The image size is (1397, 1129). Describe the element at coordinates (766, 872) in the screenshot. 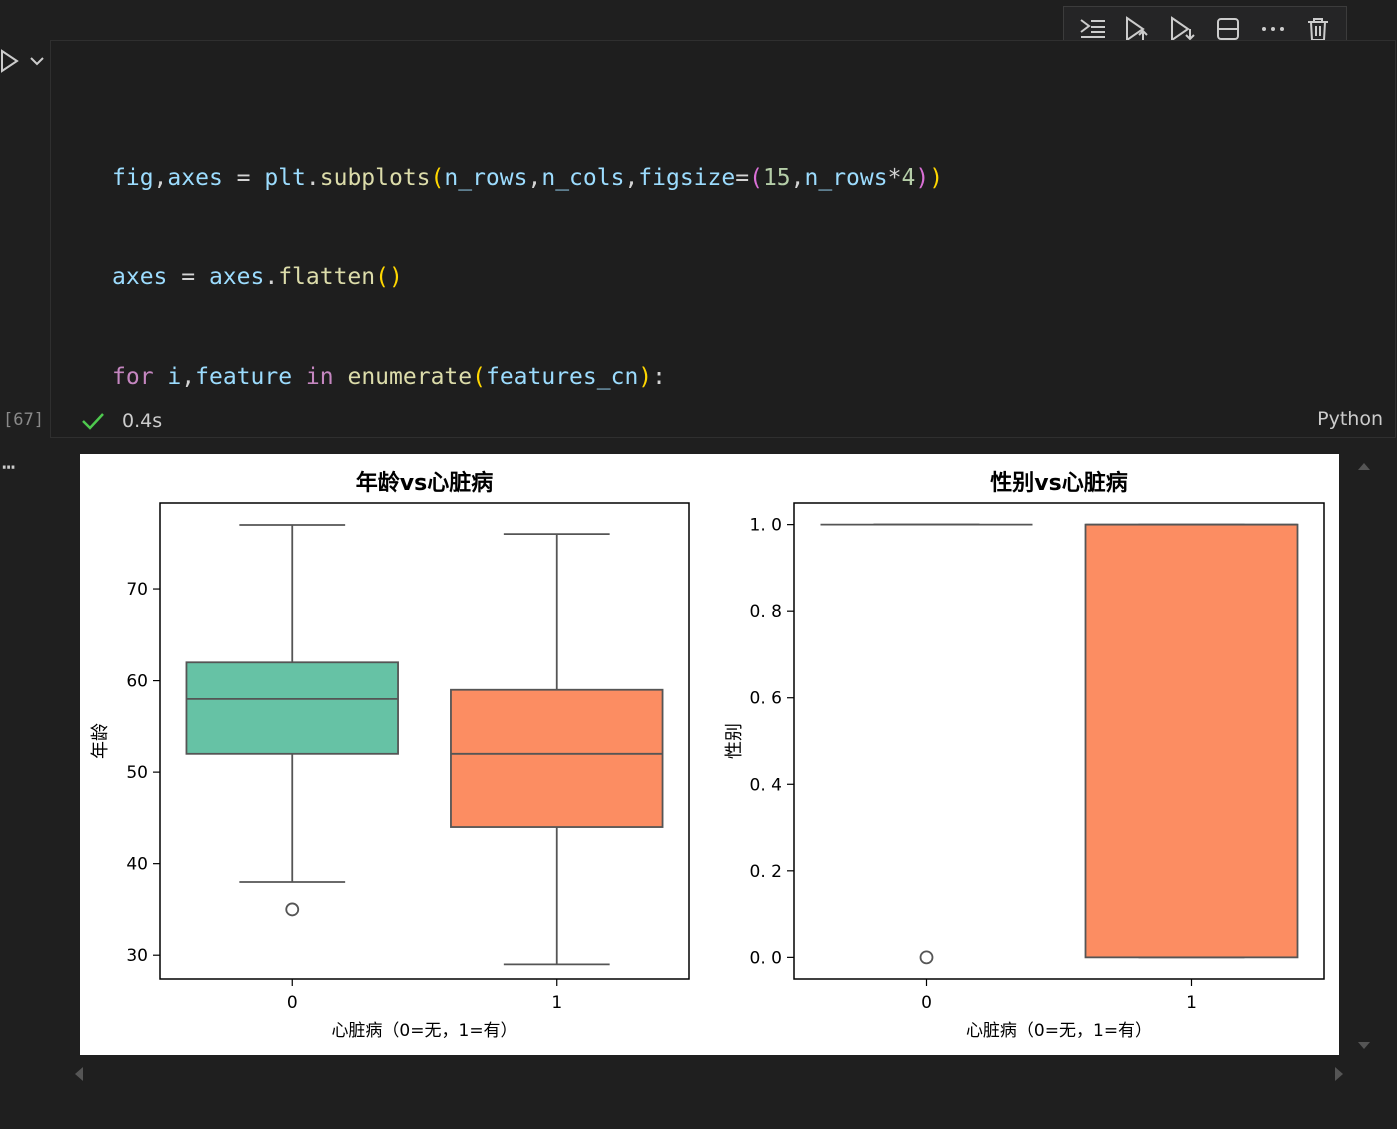

I see `y-tick-label: 0. 2` at that location.